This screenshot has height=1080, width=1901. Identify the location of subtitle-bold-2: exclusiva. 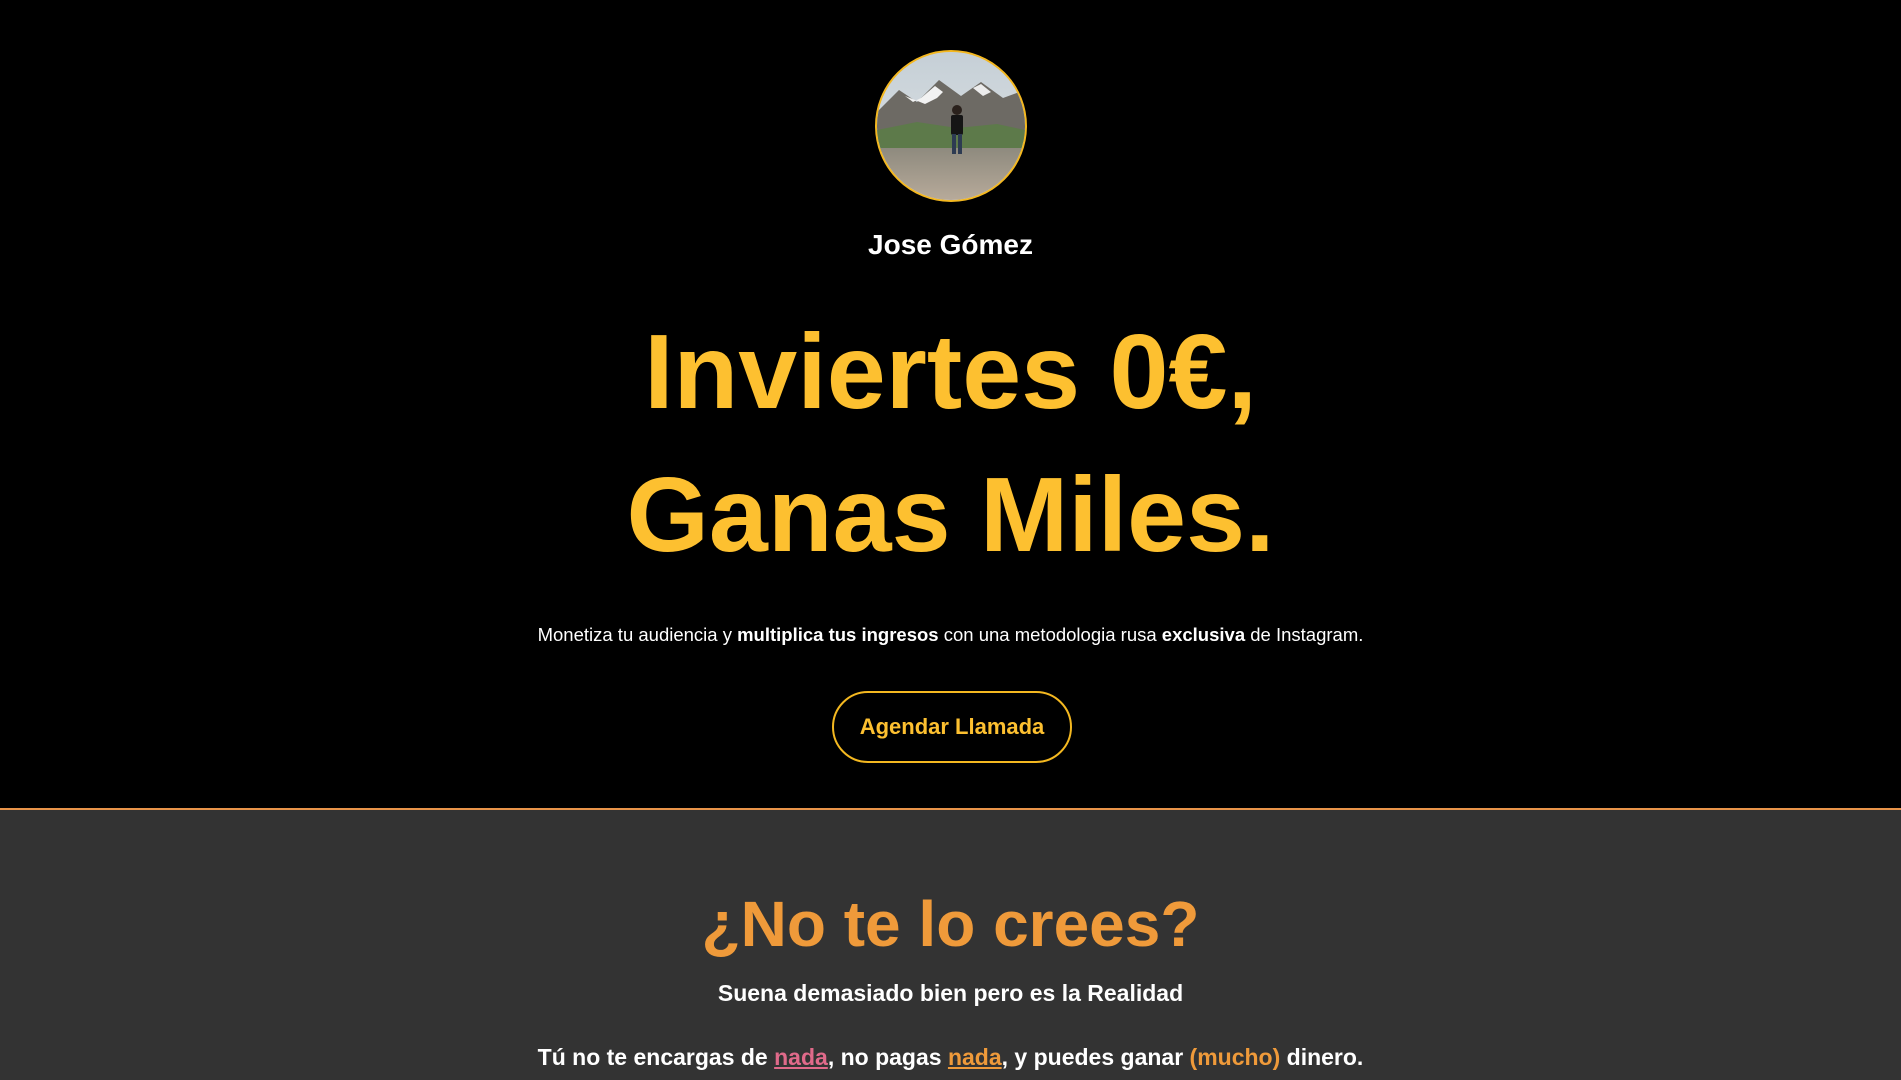
(1203, 634).